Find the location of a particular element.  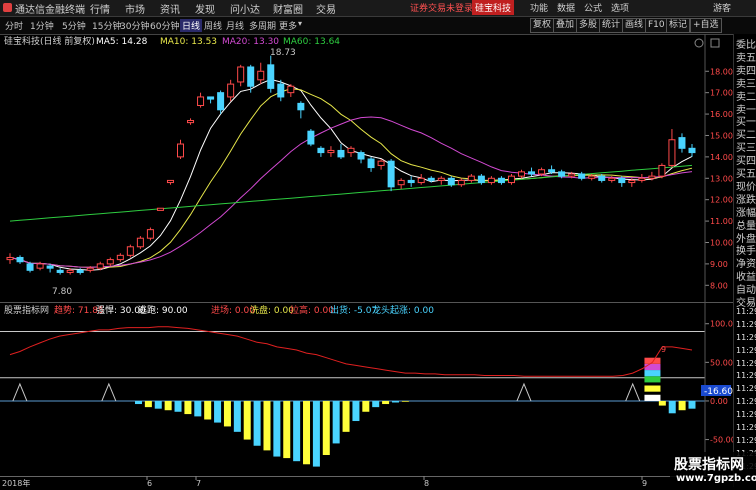

chevron-down-icon: ▾ is located at coordinates (300, 23).